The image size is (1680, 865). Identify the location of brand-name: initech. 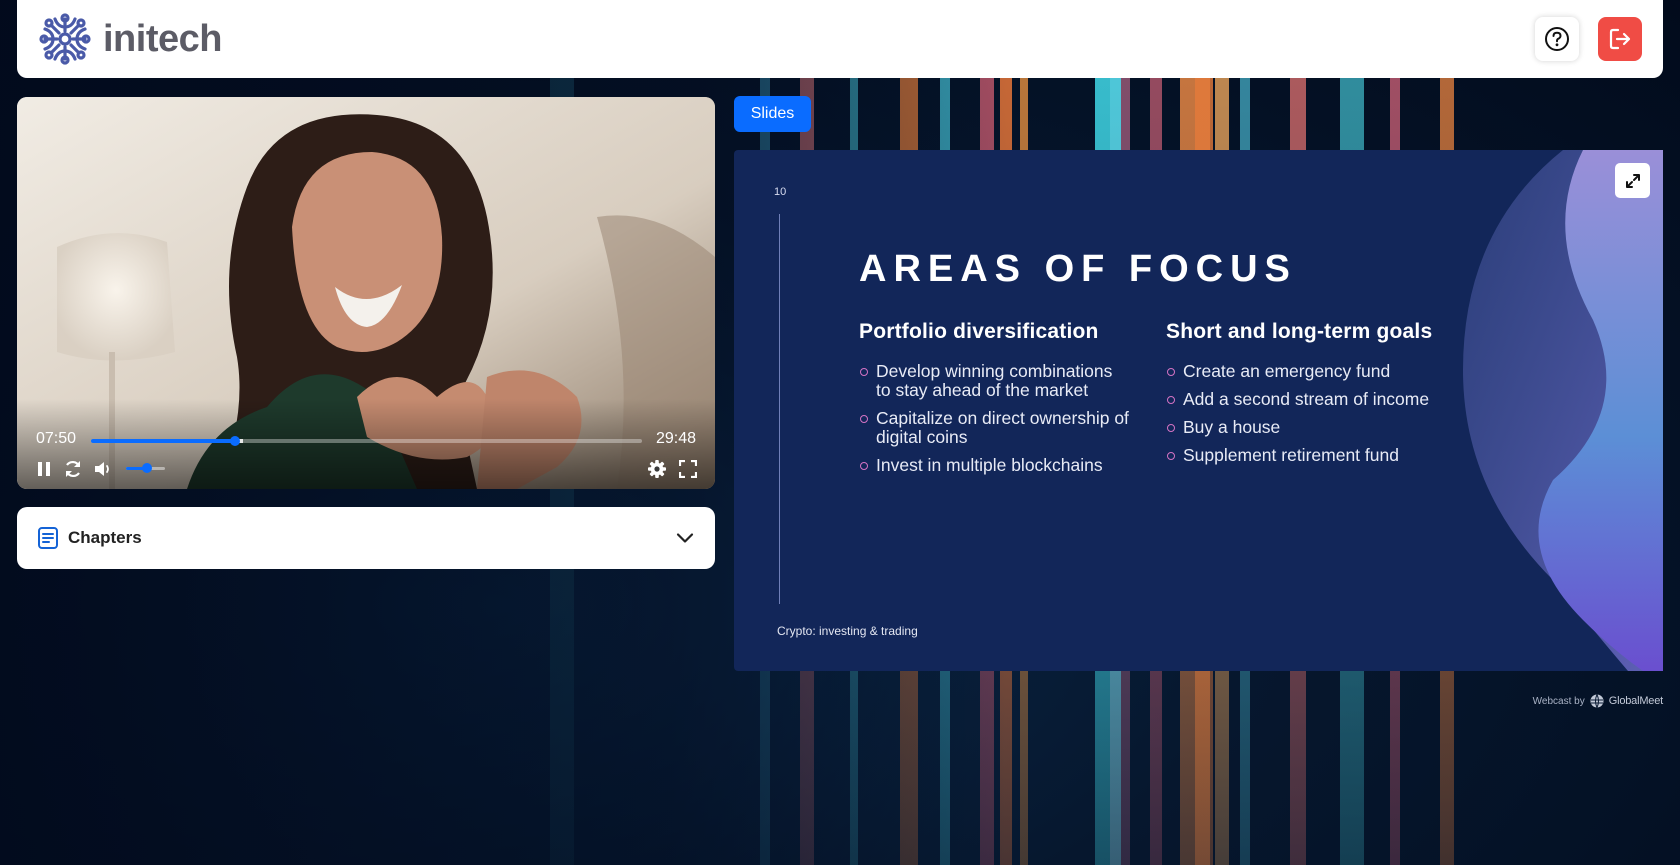
(162, 38).